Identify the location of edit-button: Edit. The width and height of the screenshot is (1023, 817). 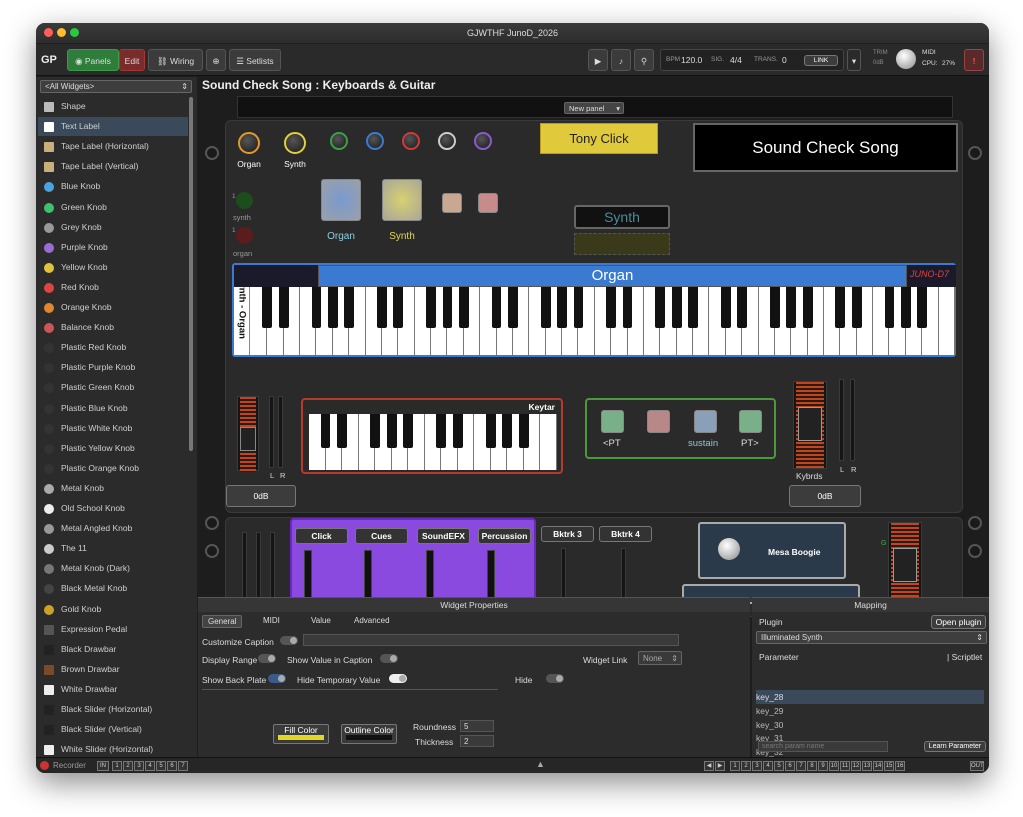
(132, 60).